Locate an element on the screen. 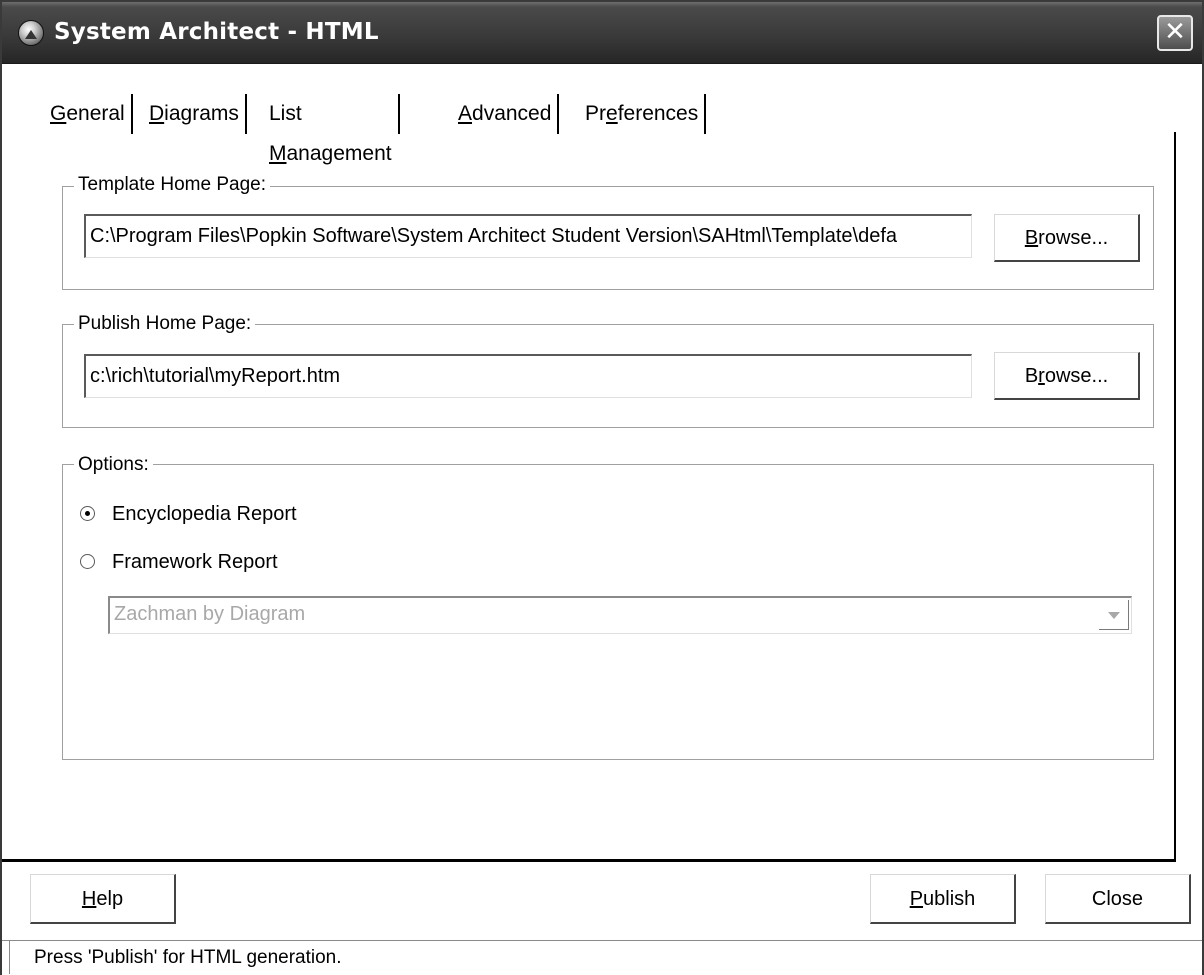 The width and height of the screenshot is (1204, 975). publish-path-input: c:\rich\tutorial\myReport.htm is located at coordinates (528, 376).